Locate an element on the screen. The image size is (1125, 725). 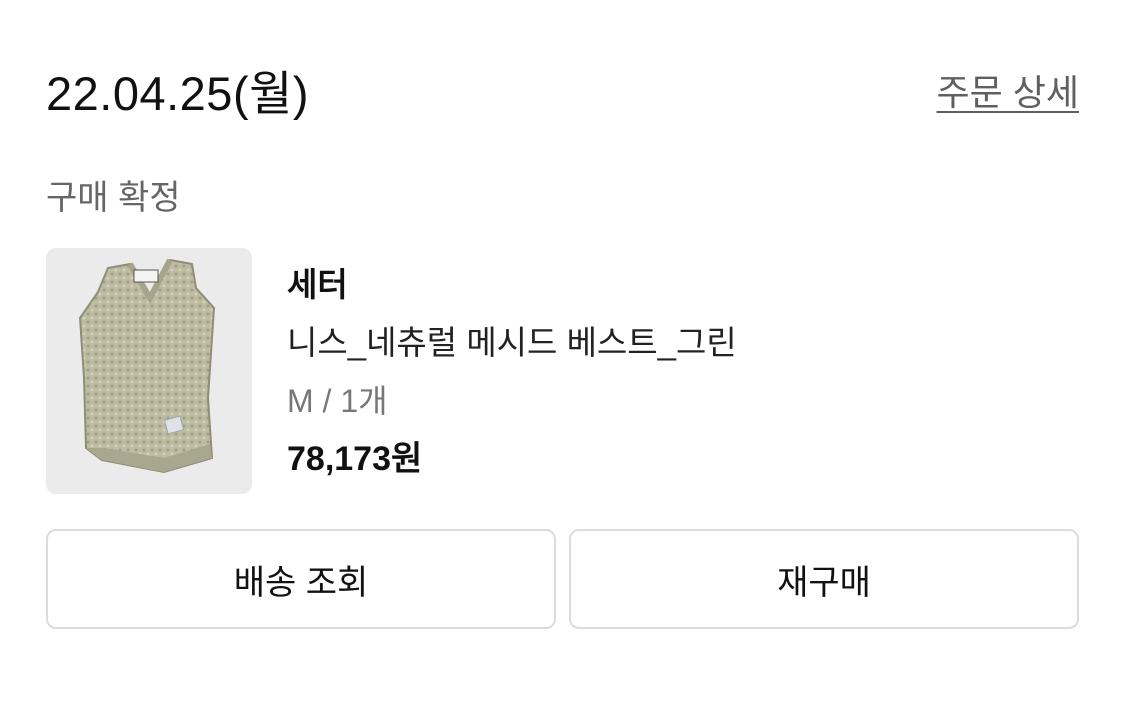
product-image is located at coordinates (149, 371).